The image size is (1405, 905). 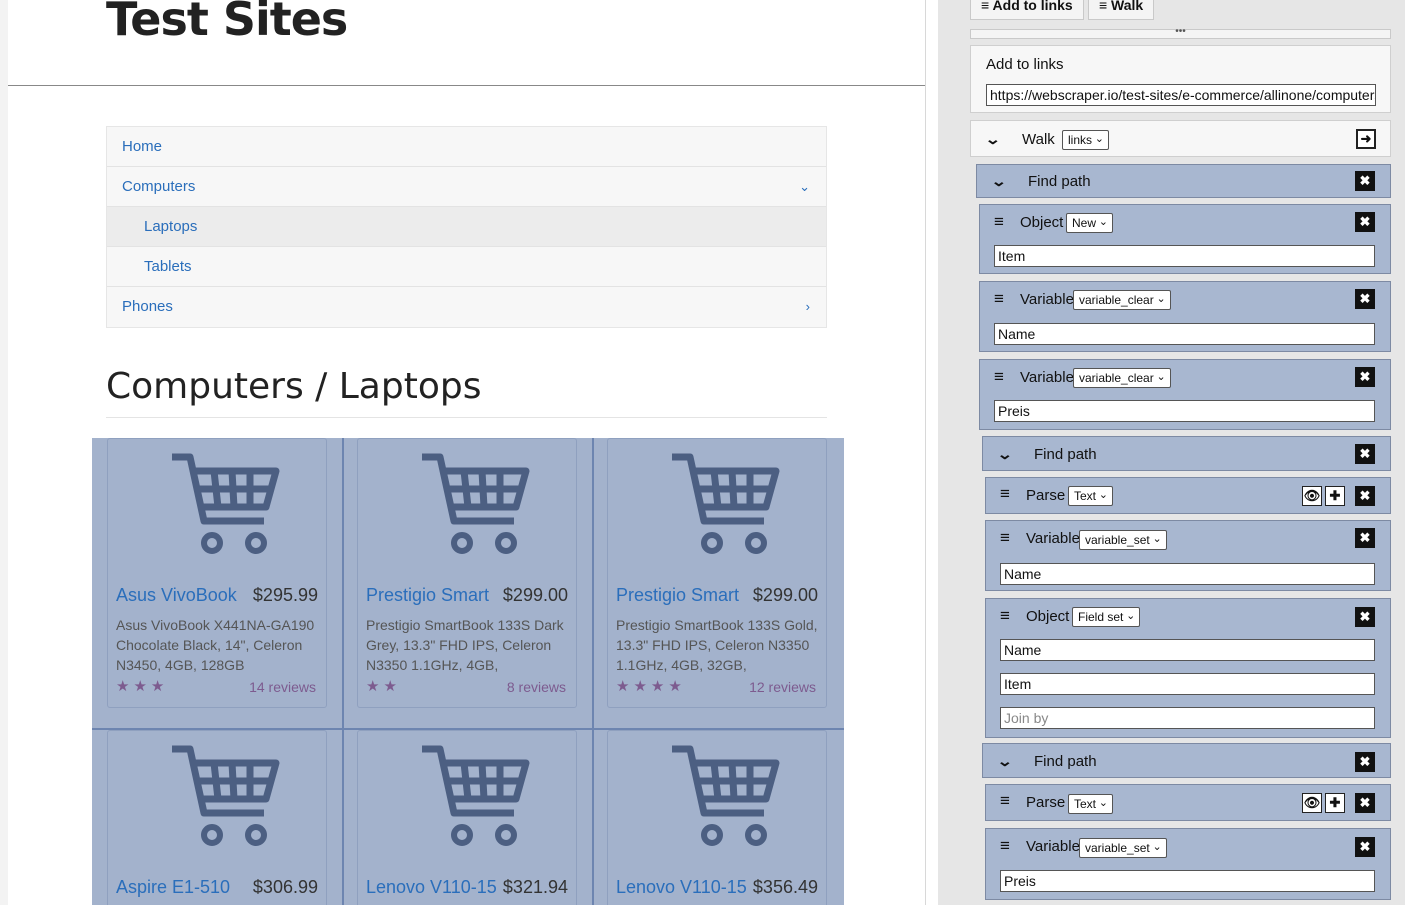 What do you see at coordinates (1084, 223) in the screenshot?
I see `select-value: New` at bounding box center [1084, 223].